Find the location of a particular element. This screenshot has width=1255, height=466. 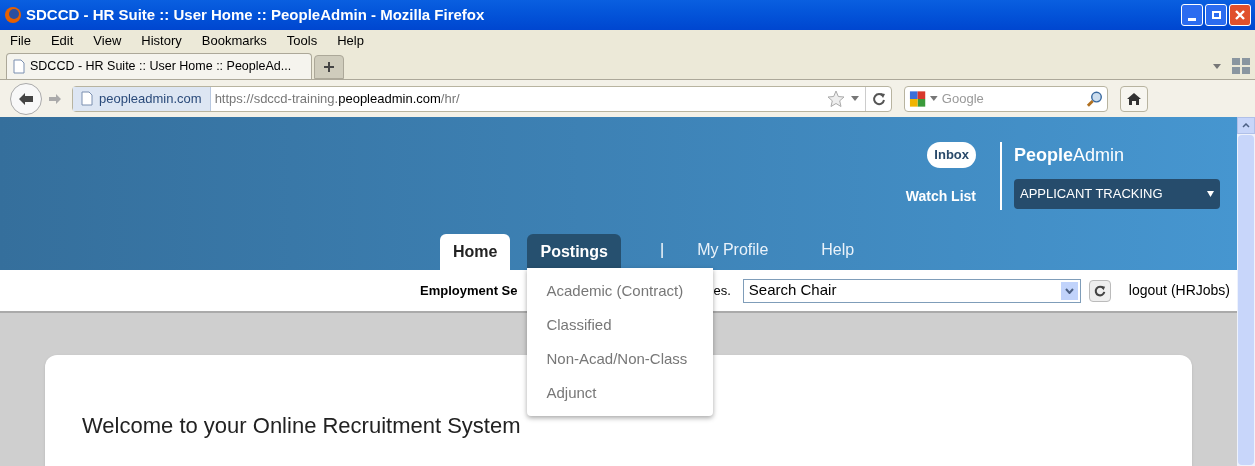

home-icon is located at coordinates (1134, 98).